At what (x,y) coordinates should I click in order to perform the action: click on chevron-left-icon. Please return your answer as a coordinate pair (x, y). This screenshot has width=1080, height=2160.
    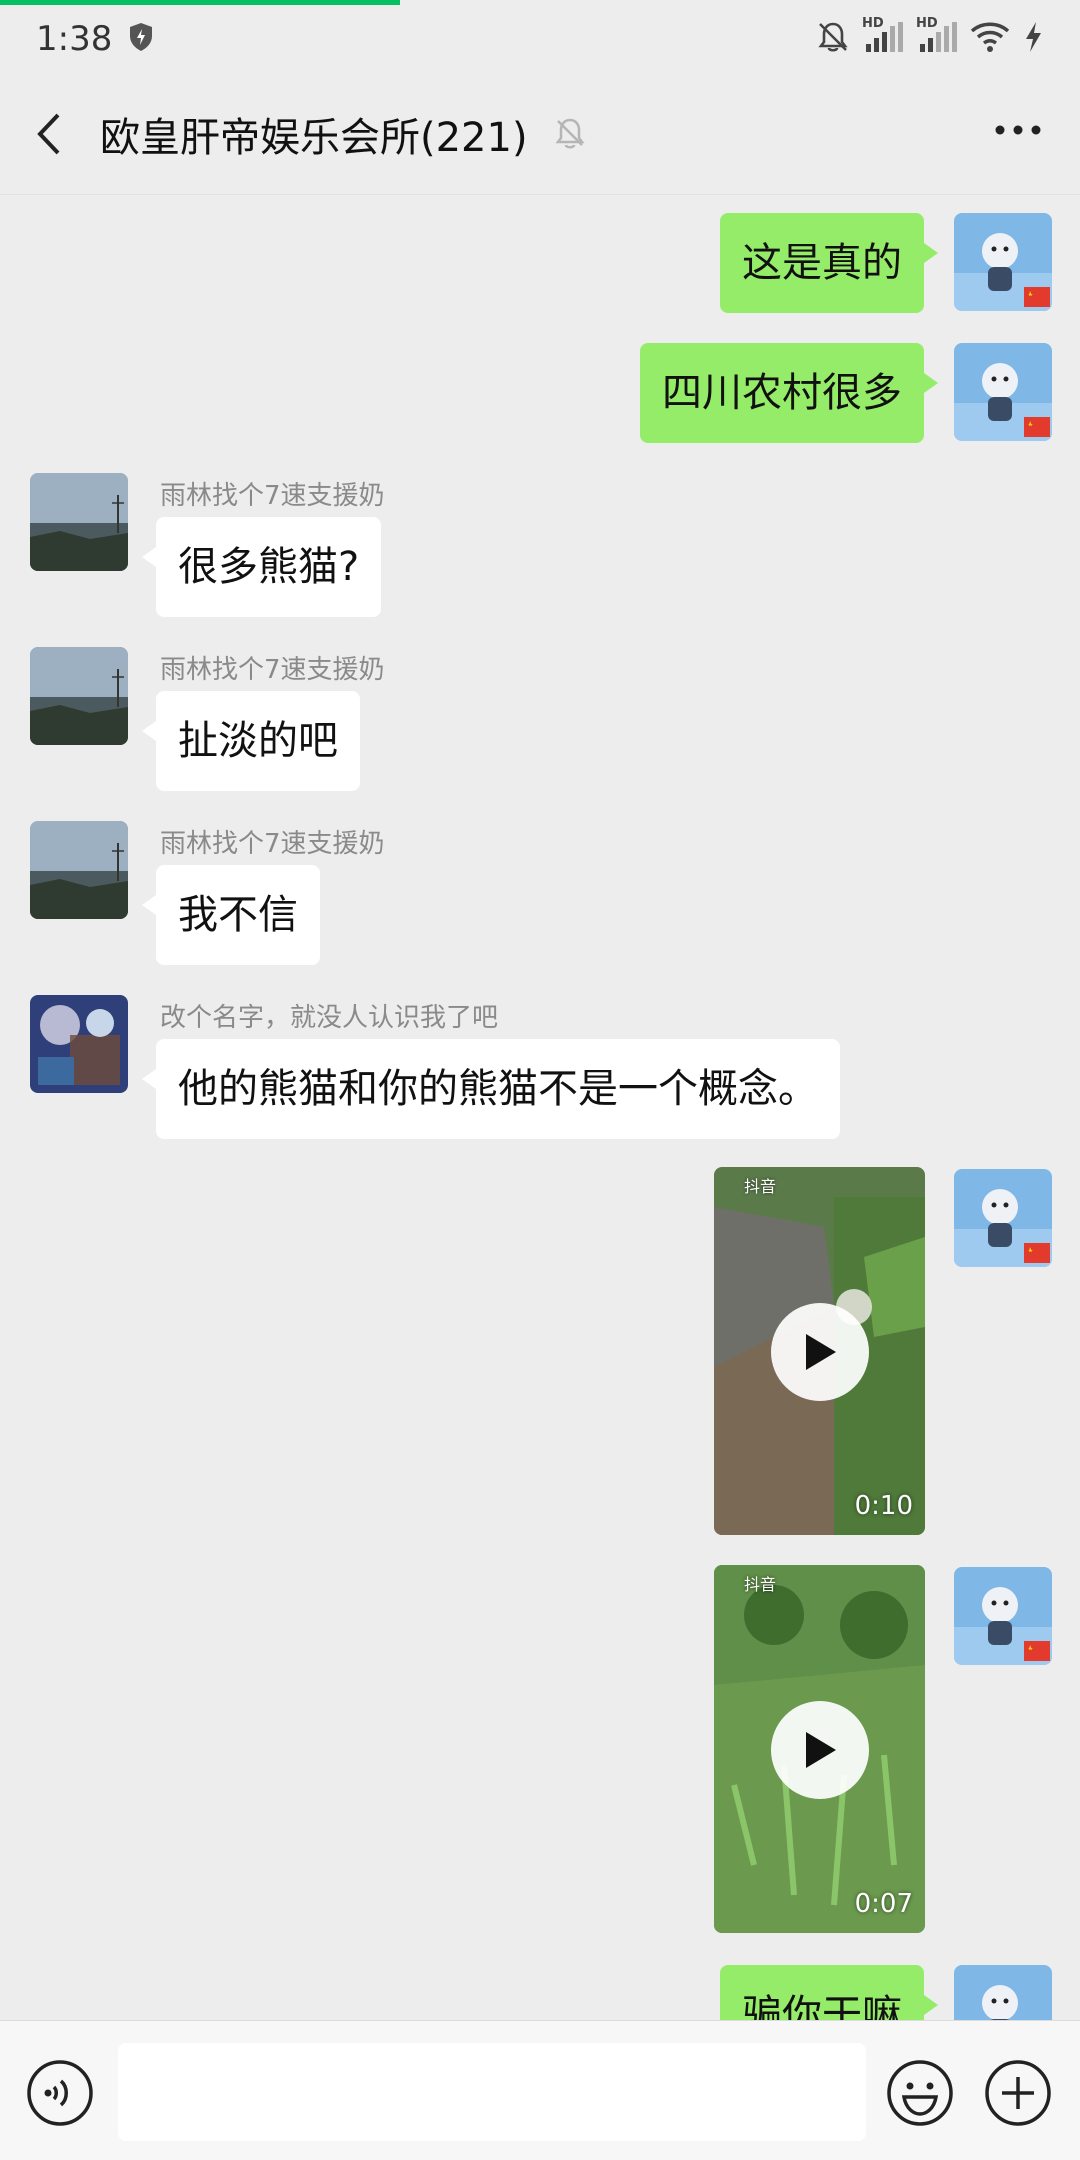
    Looking at the image, I should click on (48, 134).